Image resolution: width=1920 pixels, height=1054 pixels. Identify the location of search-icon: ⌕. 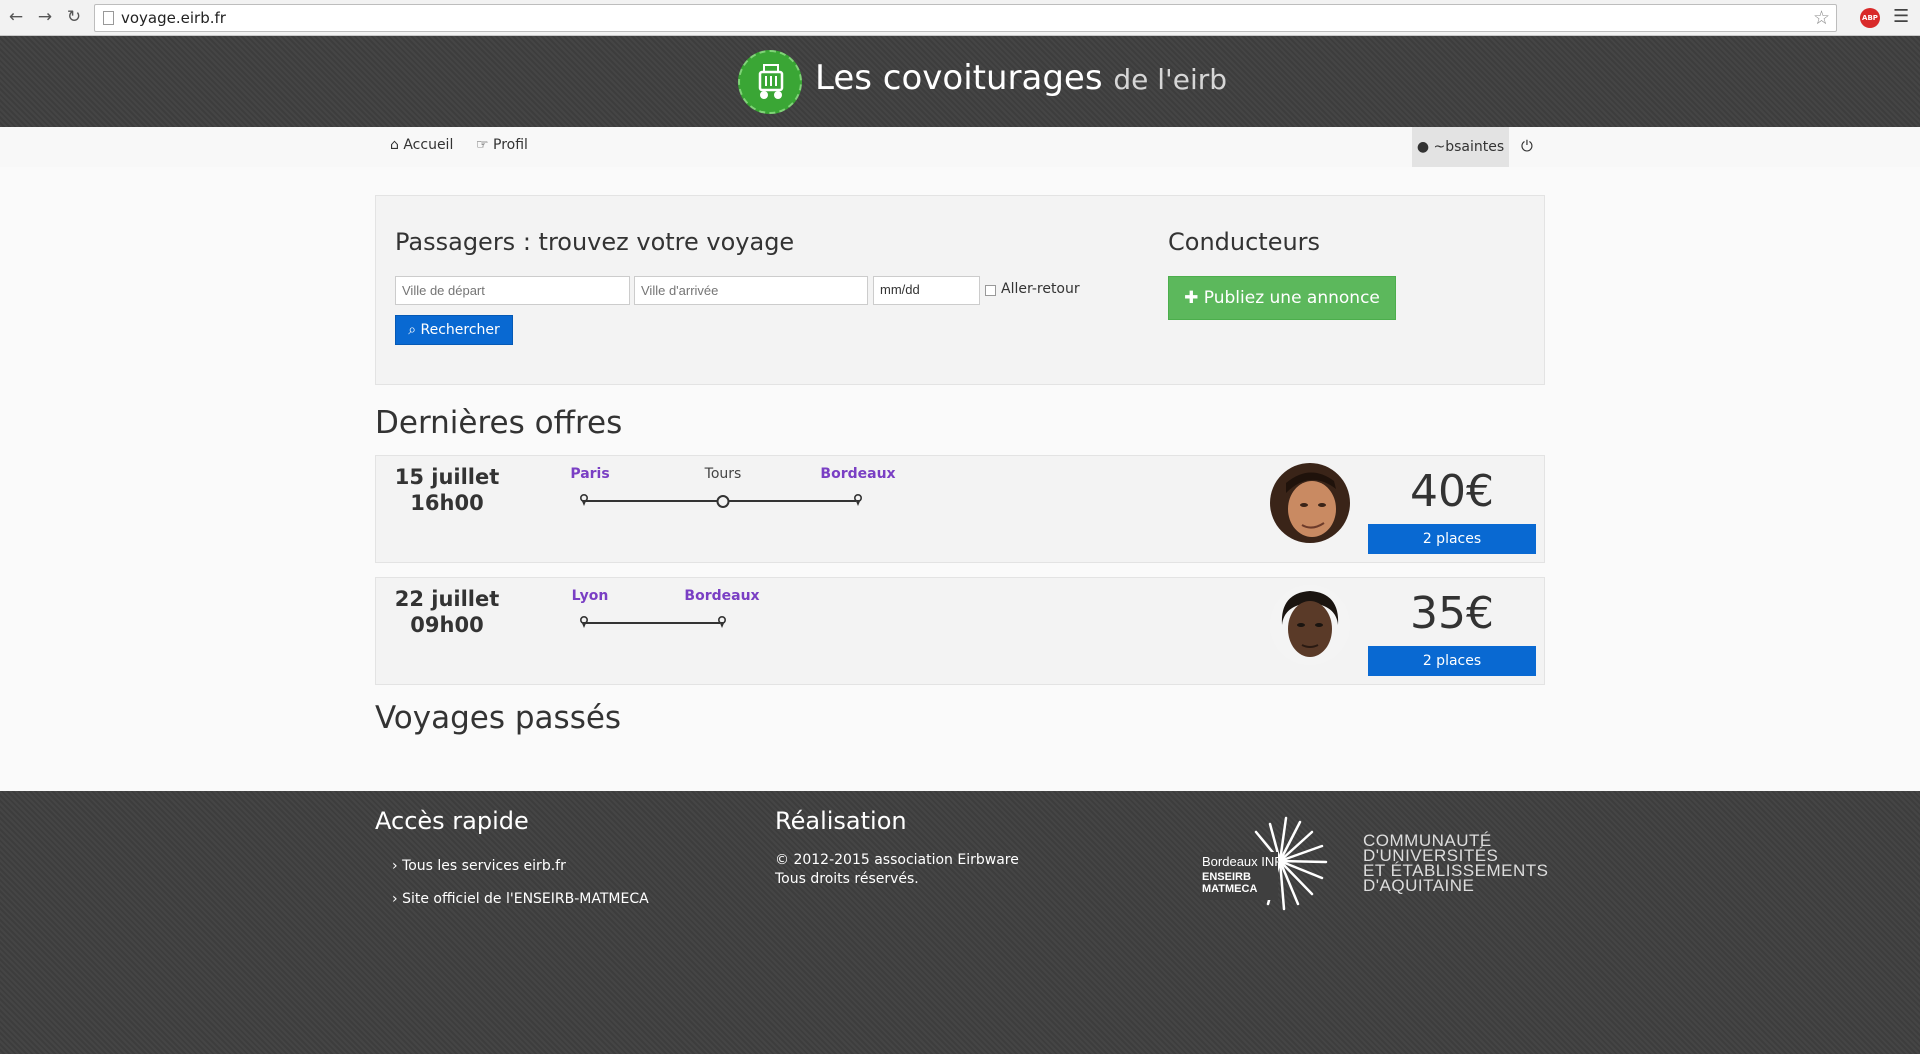
(412, 330).